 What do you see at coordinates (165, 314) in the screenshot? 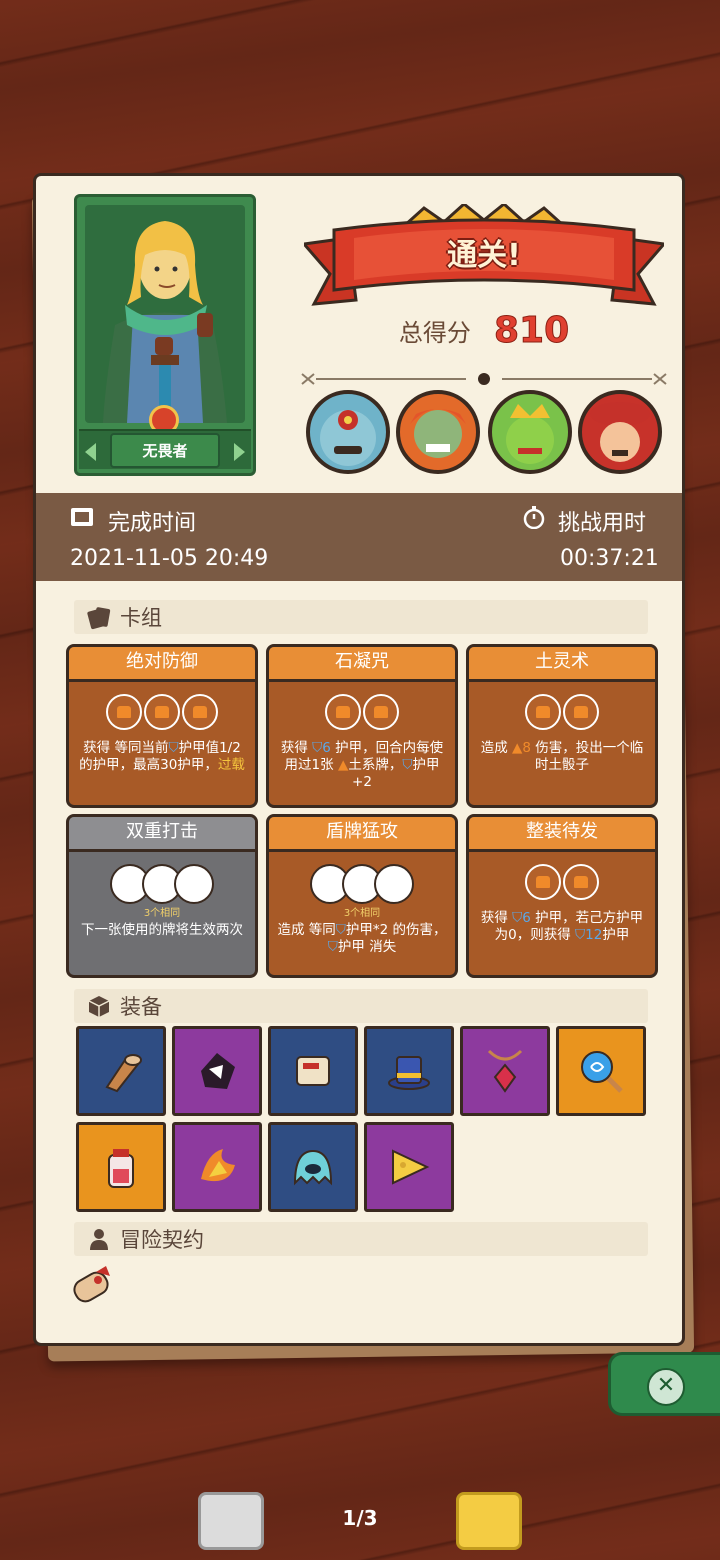
I see `hero-portrait` at bounding box center [165, 314].